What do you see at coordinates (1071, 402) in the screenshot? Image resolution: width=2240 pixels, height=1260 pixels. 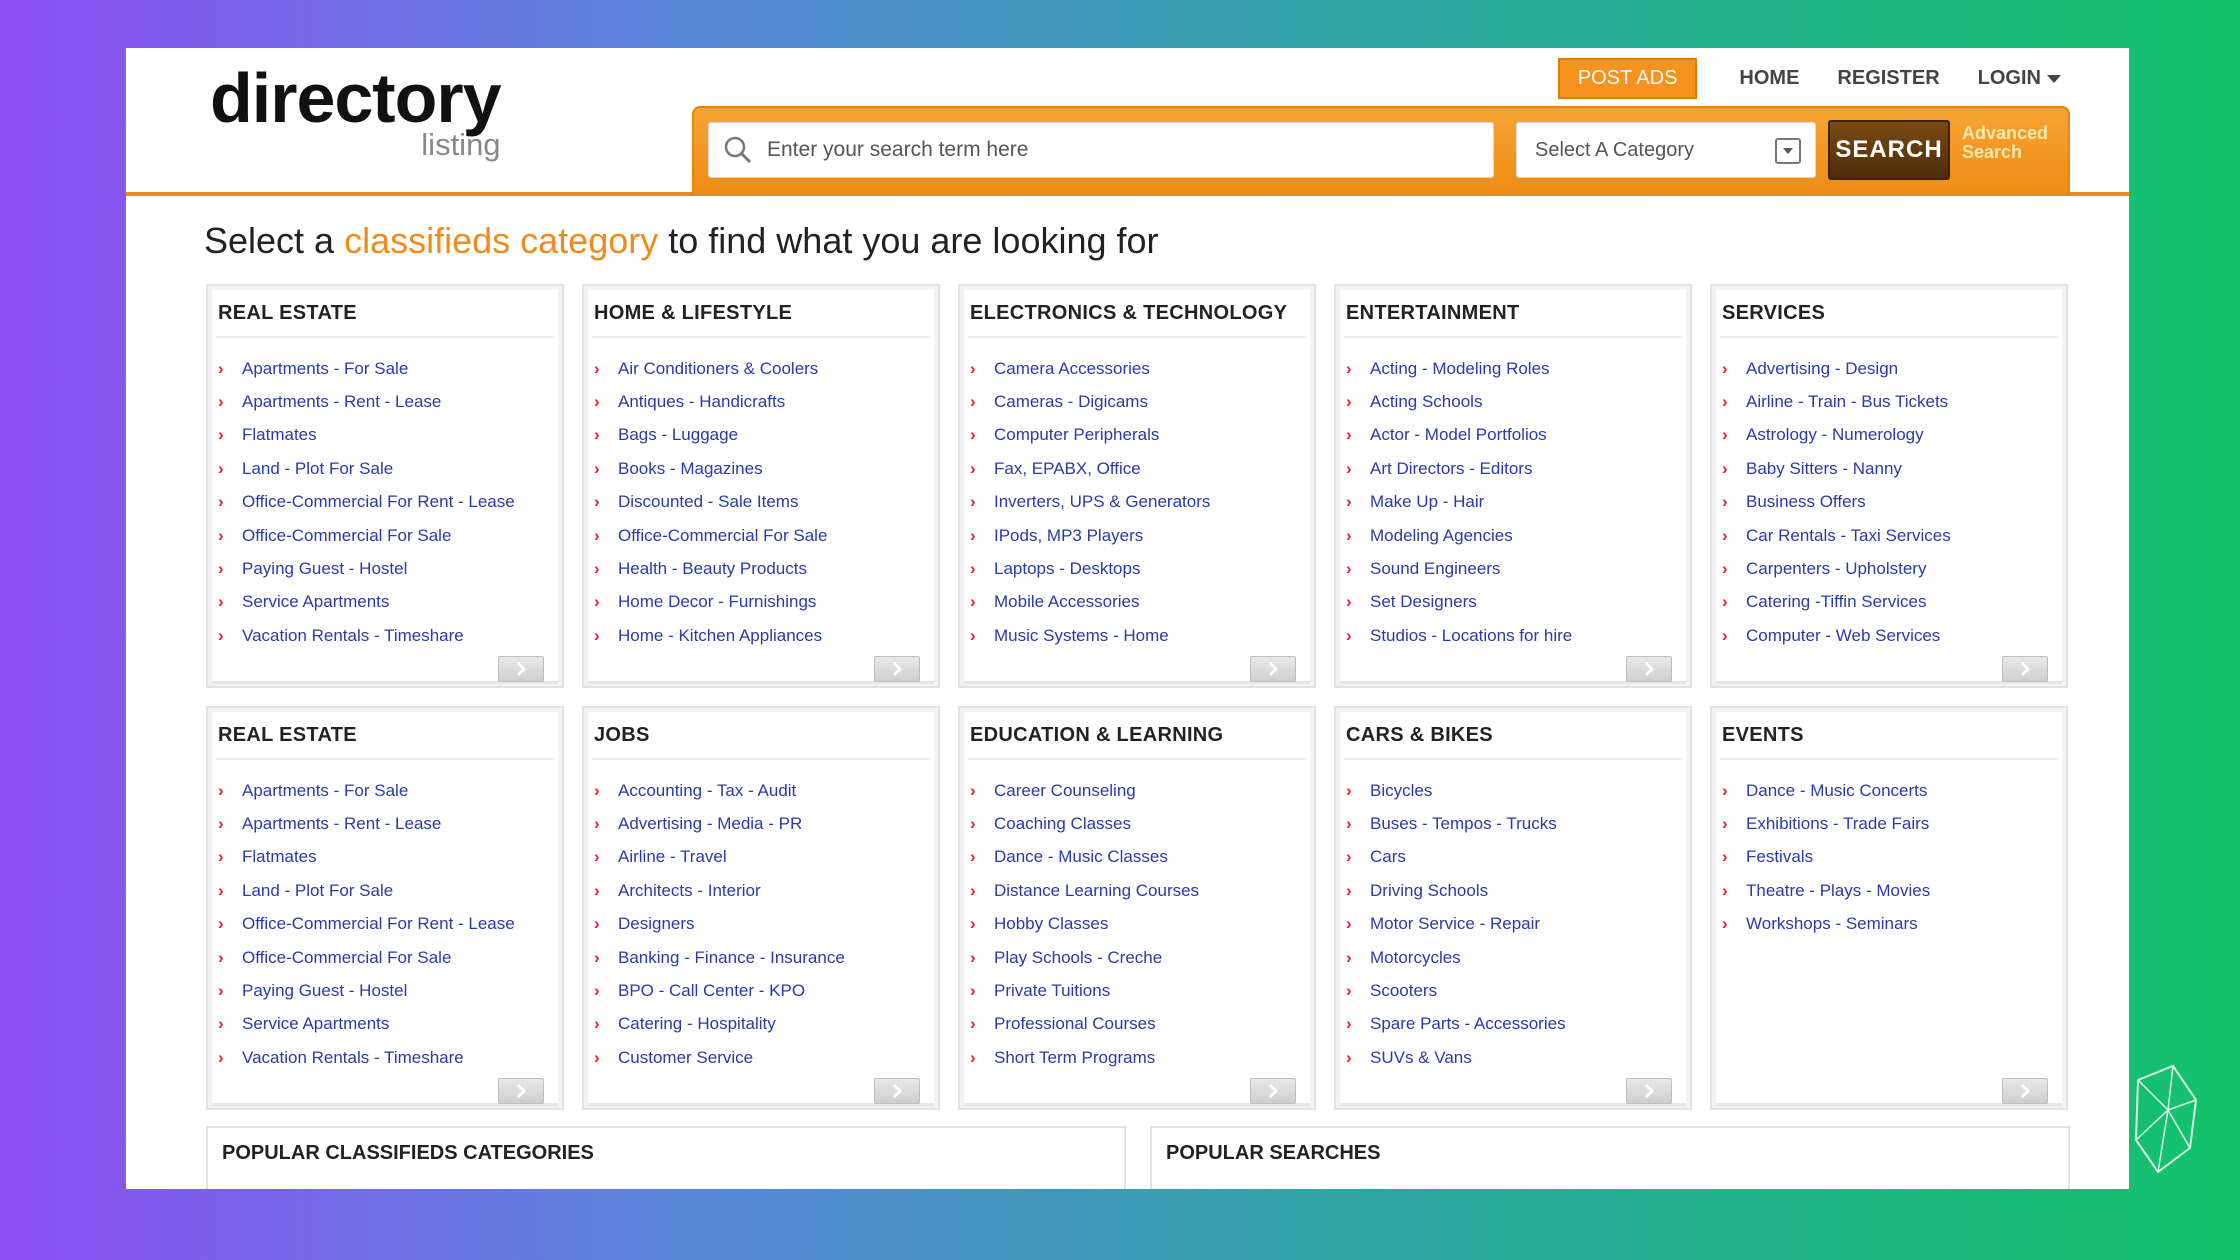 I see `category-link: Cameras - Digicams` at bounding box center [1071, 402].